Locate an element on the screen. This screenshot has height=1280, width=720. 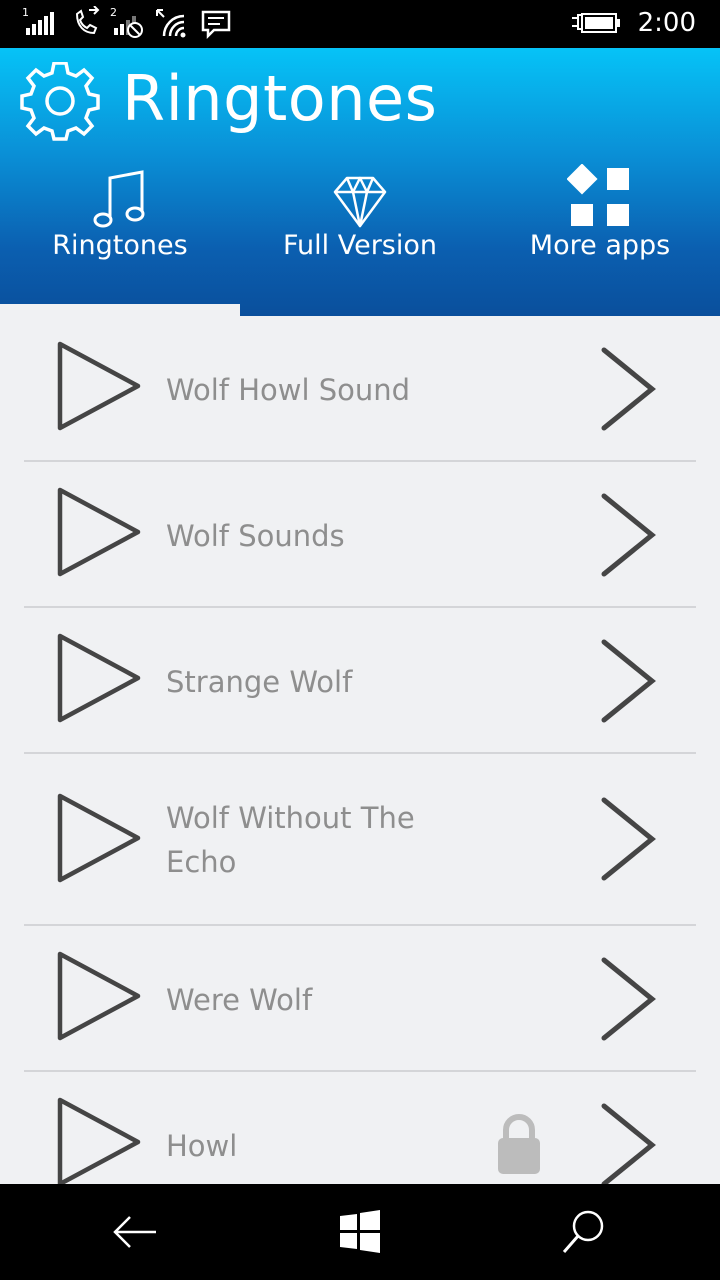
apps-grid-icon is located at coordinates (598, 195).